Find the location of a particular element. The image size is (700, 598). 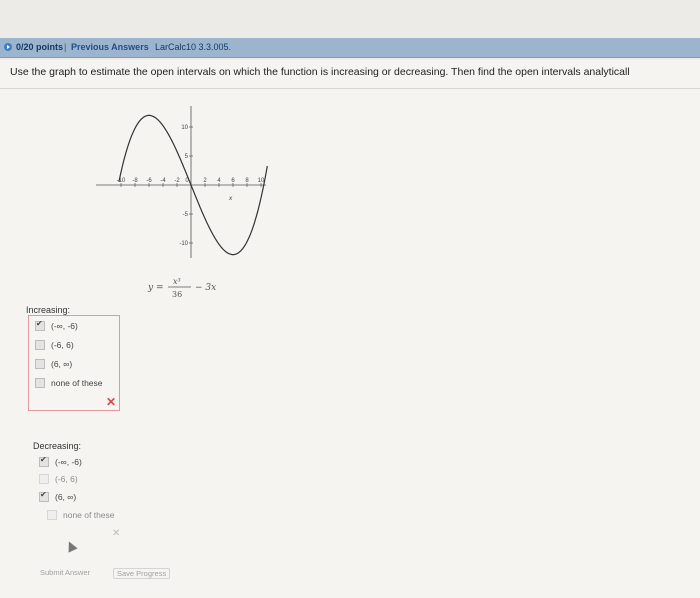

decreasing-option-1: (-∞, -6) is located at coordinates (60, 463).